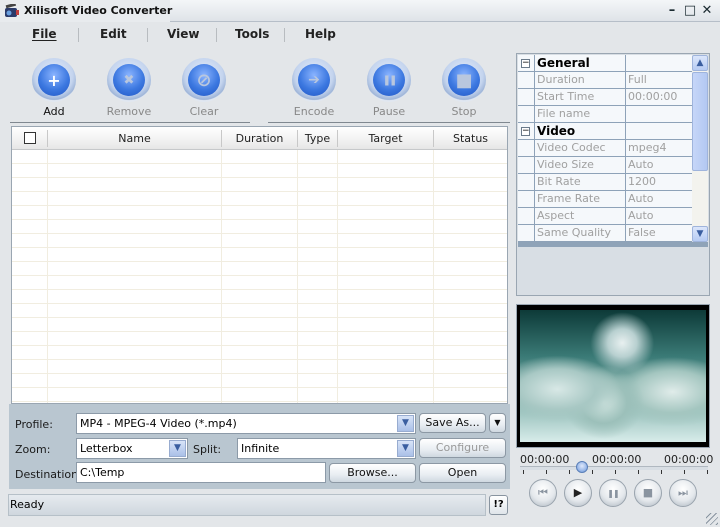 The height and width of the screenshot is (527, 720). Describe the element at coordinates (314, 80) in the screenshot. I see `encode-arrow-icon: ➔` at that location.